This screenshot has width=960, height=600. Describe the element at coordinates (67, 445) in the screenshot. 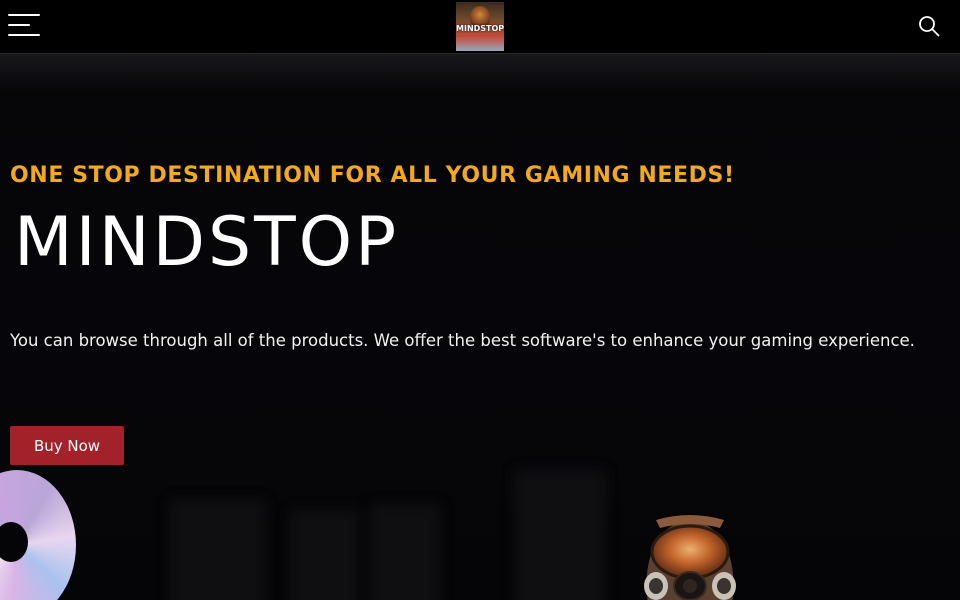

I see `buy-now-button: Buy Now` at that location.